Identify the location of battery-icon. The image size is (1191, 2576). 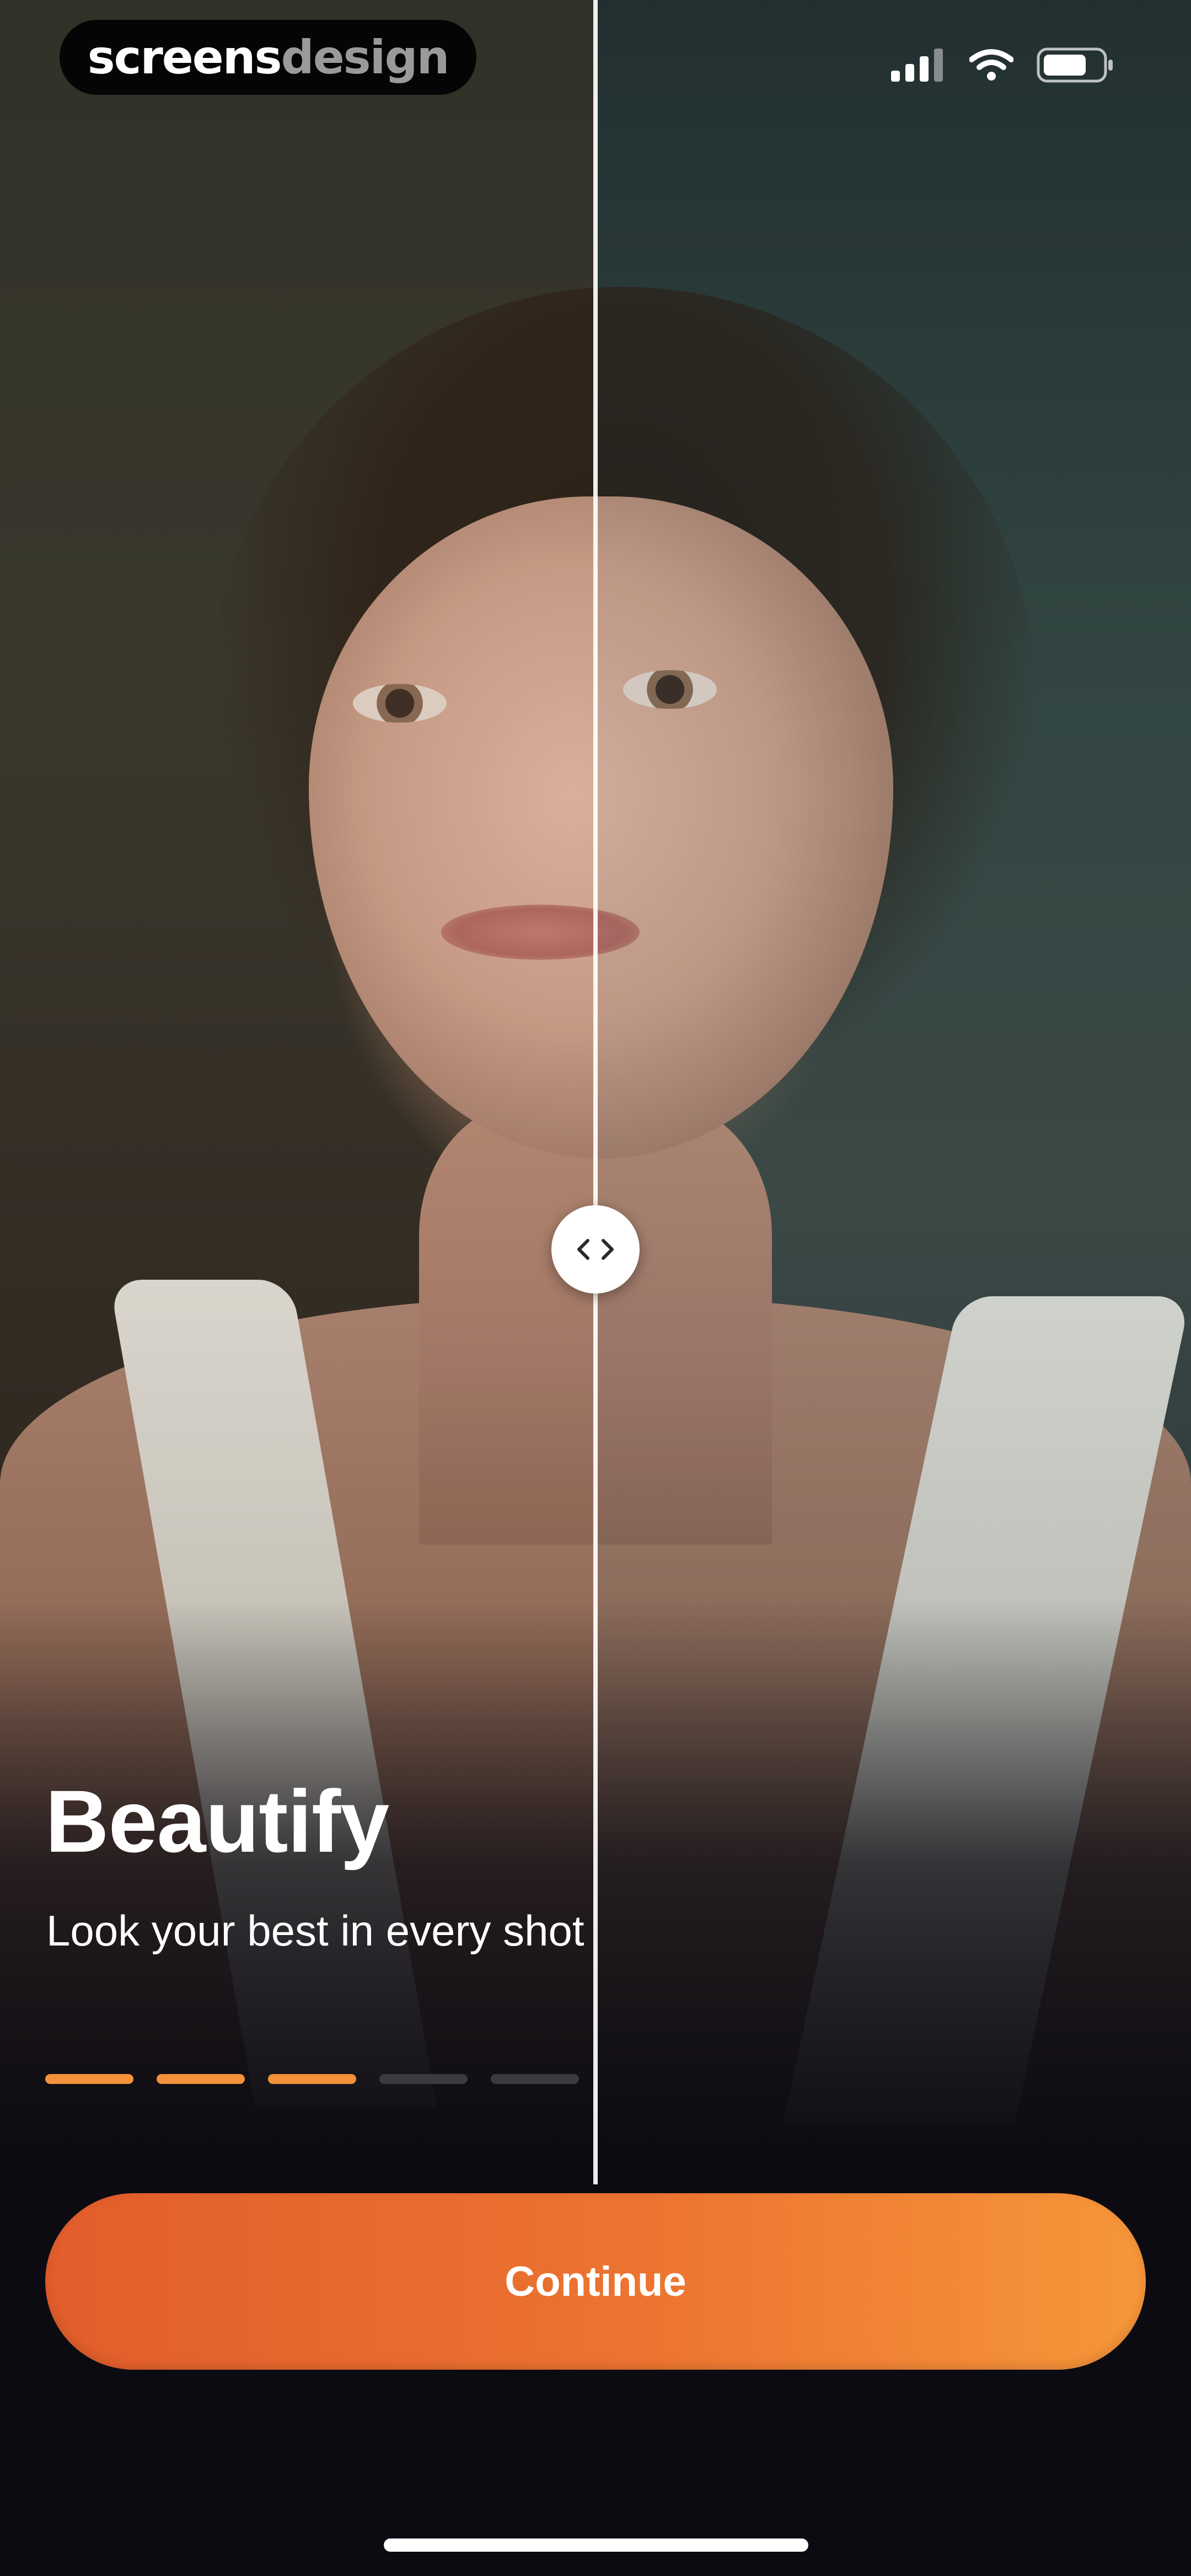
(1075, 65).